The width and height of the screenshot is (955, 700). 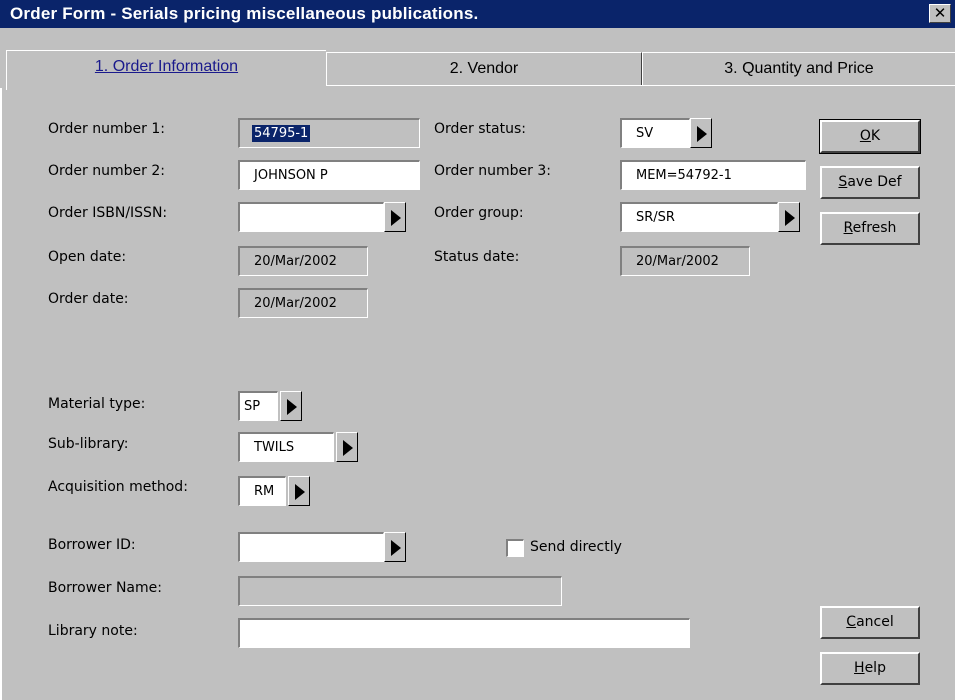 What do you see at coordinates (118, 487) in the screenshot?
I see `acquisition-method-label: Acquisition method:` at bounding box center [118, 487].